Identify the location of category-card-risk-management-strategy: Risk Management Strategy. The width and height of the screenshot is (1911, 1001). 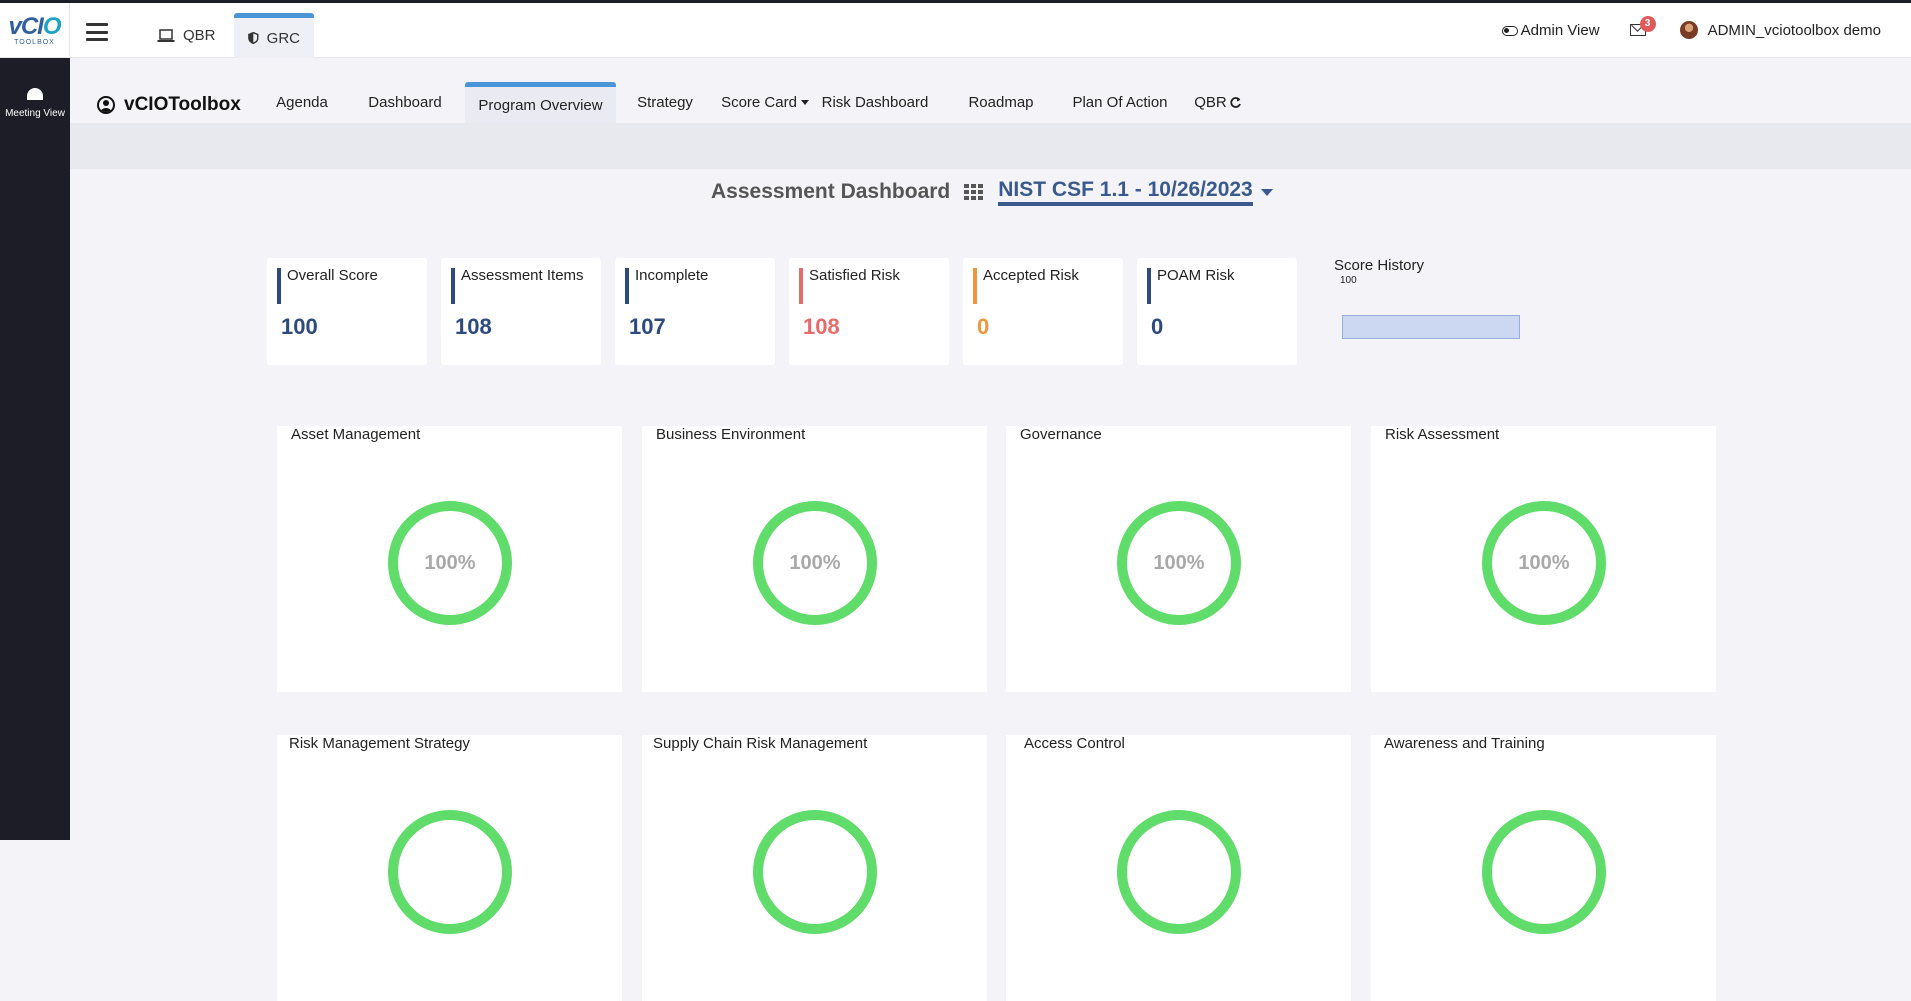
(449, 868).